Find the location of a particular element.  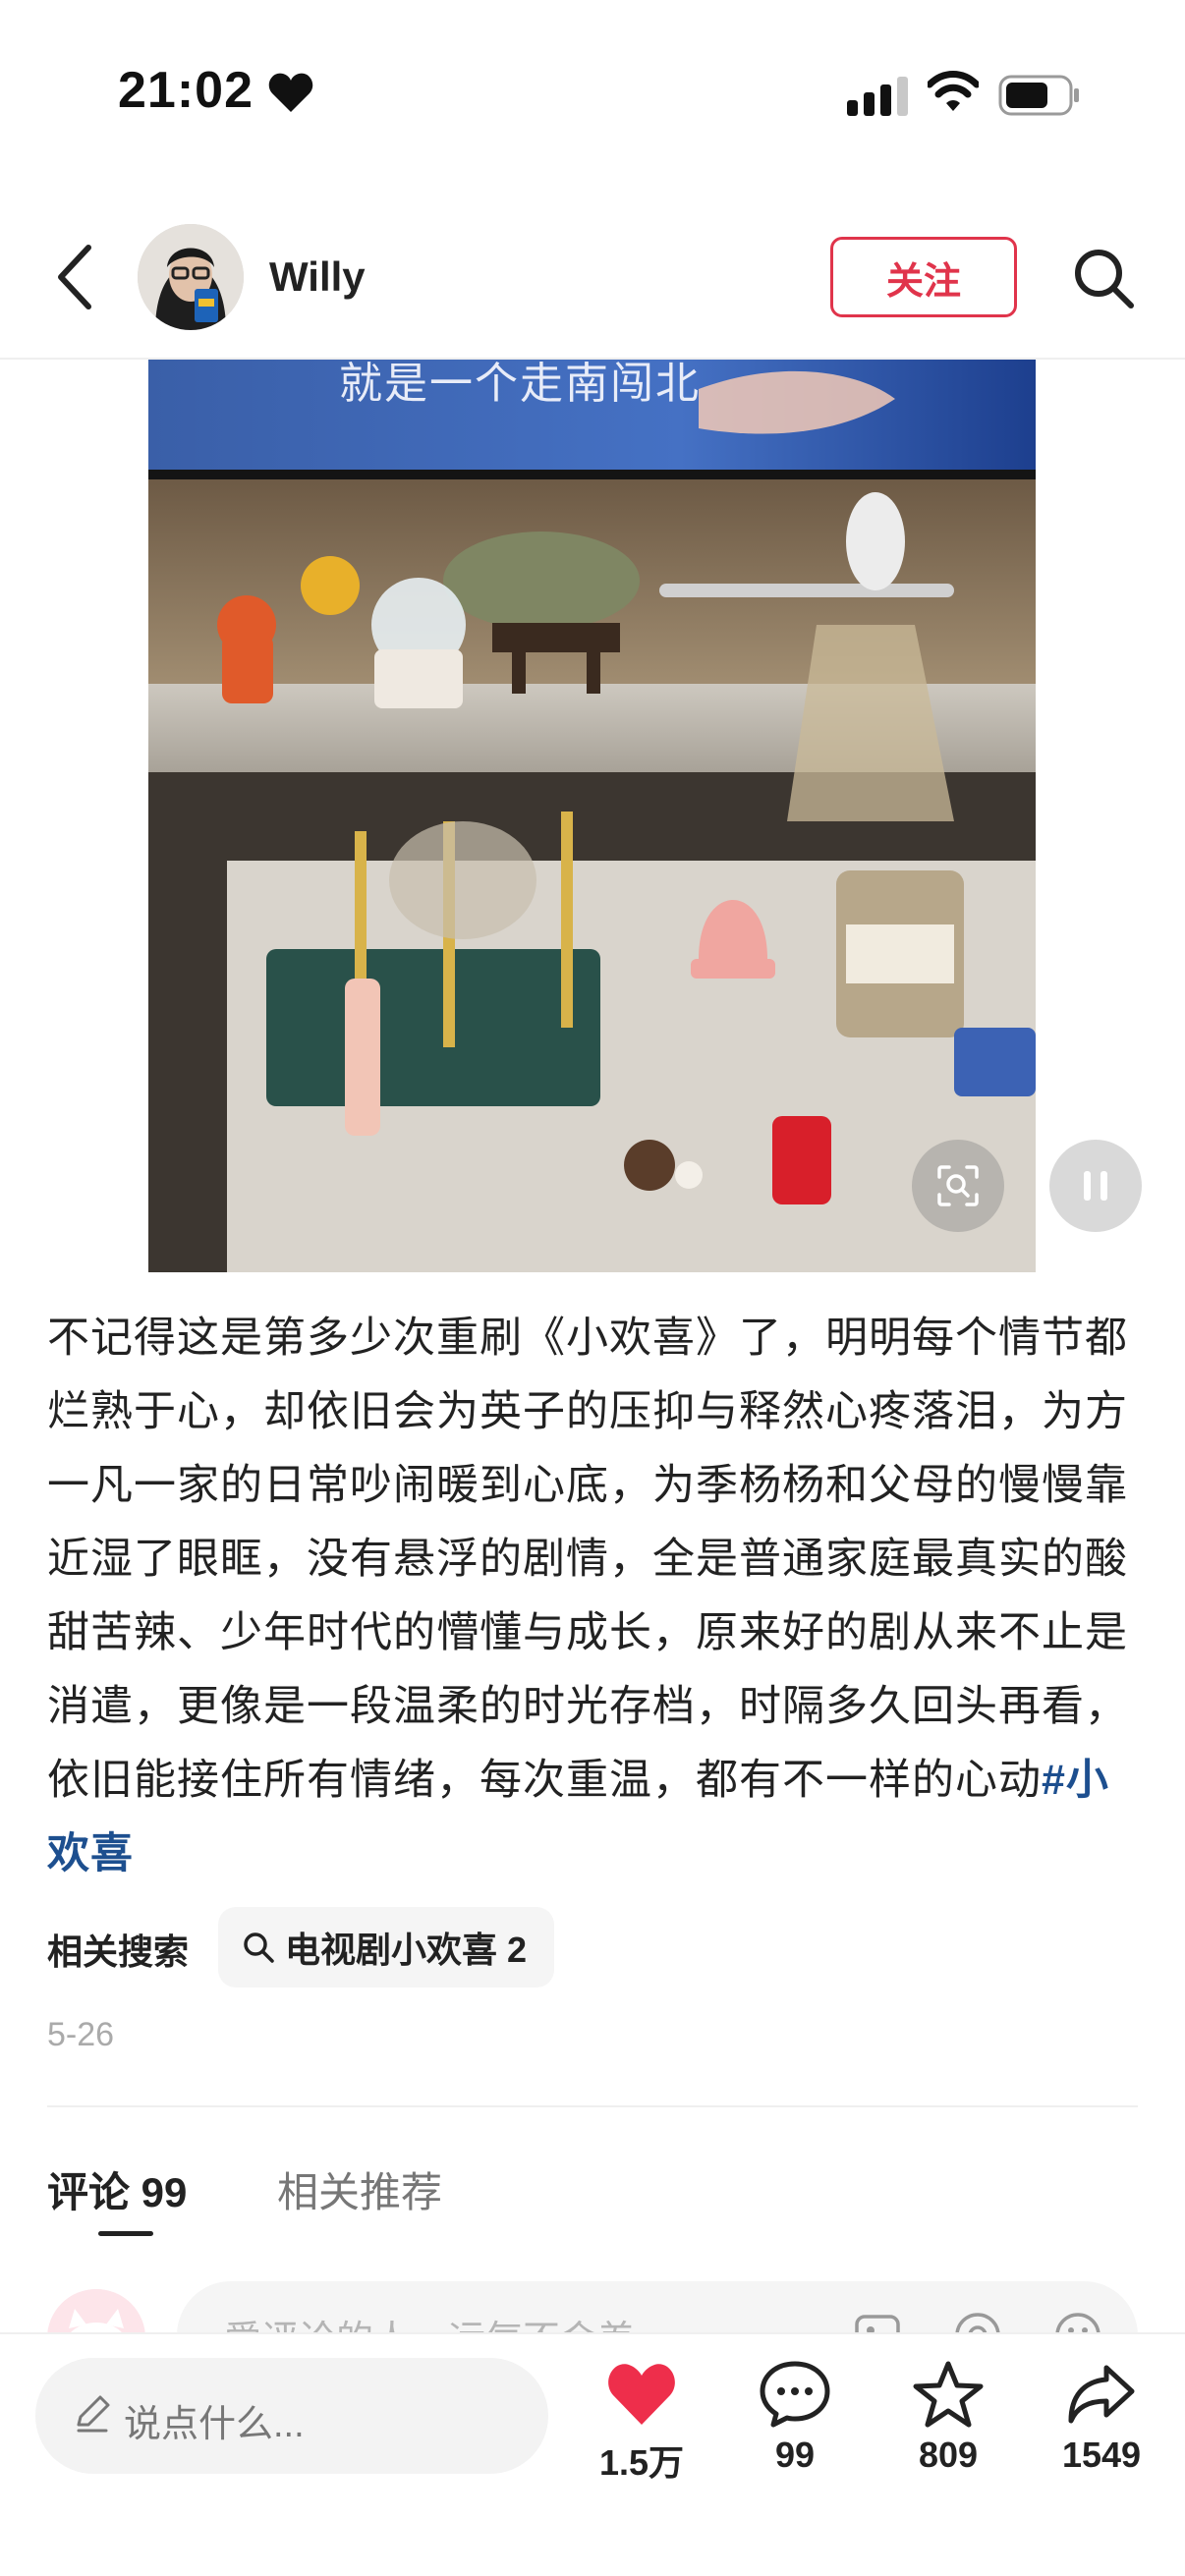

tab-related: 相关推荐 is located at coordinates (359, 2189).